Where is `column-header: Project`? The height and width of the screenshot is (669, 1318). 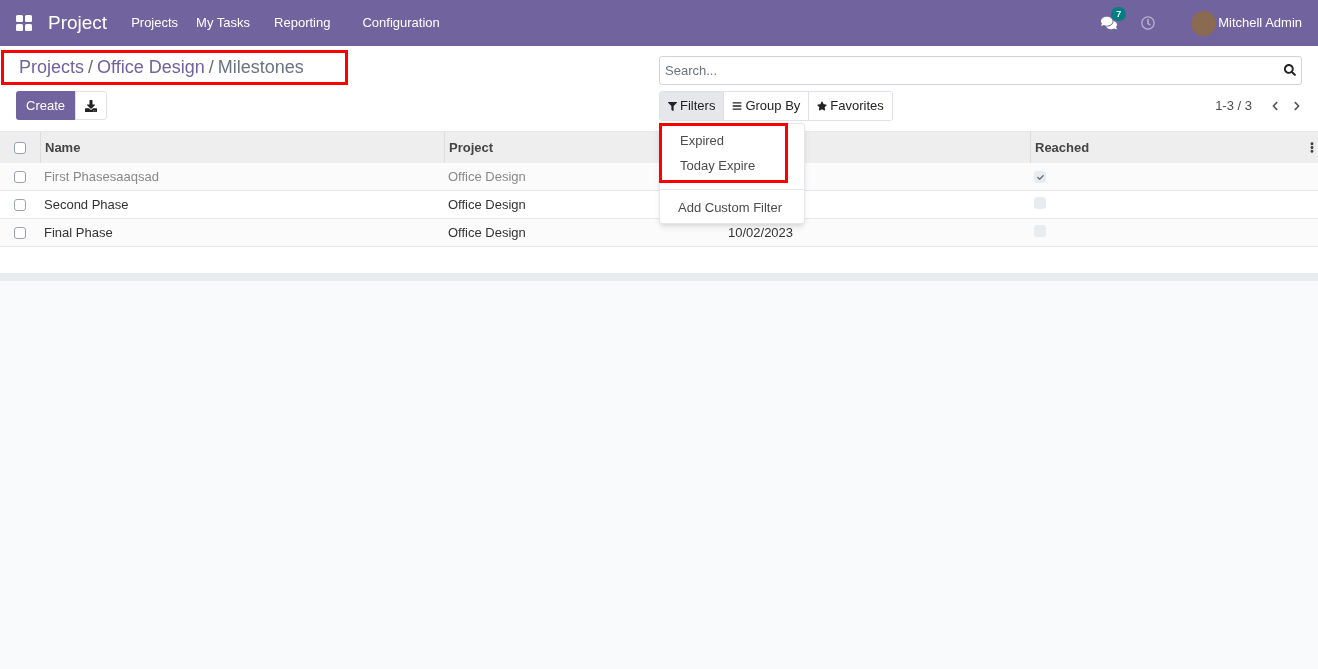
column-header: Project is located at coordinates (471, 147).